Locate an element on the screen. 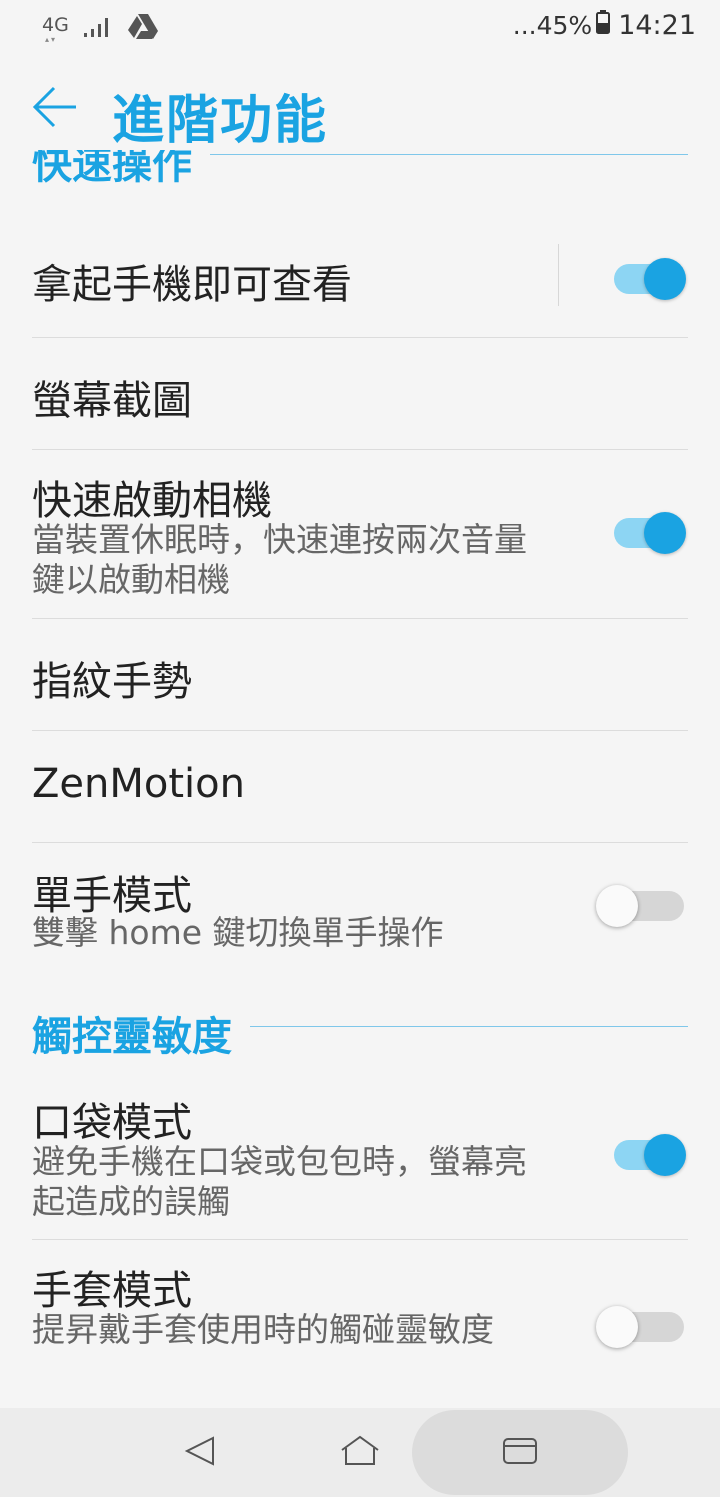 The image size is (720, 1497). triangle-back-icon is located at coordinates (200, 1453).